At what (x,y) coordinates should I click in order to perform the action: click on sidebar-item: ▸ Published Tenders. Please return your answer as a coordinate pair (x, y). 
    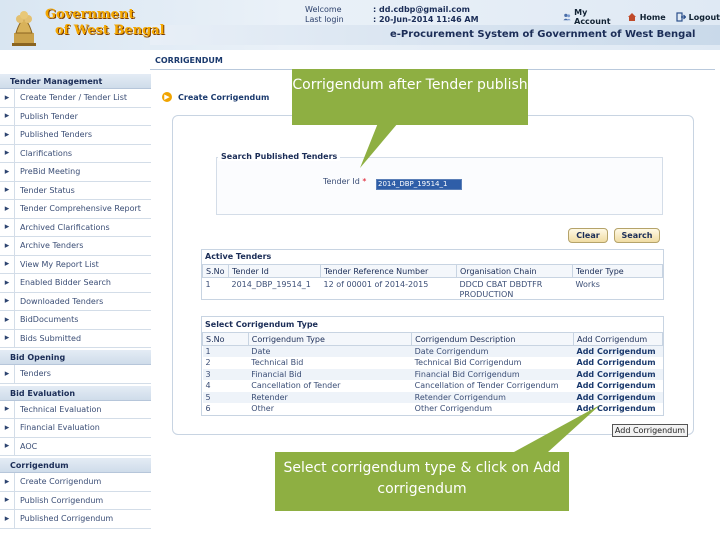
    Looking at the image, I should click on (75, 135).